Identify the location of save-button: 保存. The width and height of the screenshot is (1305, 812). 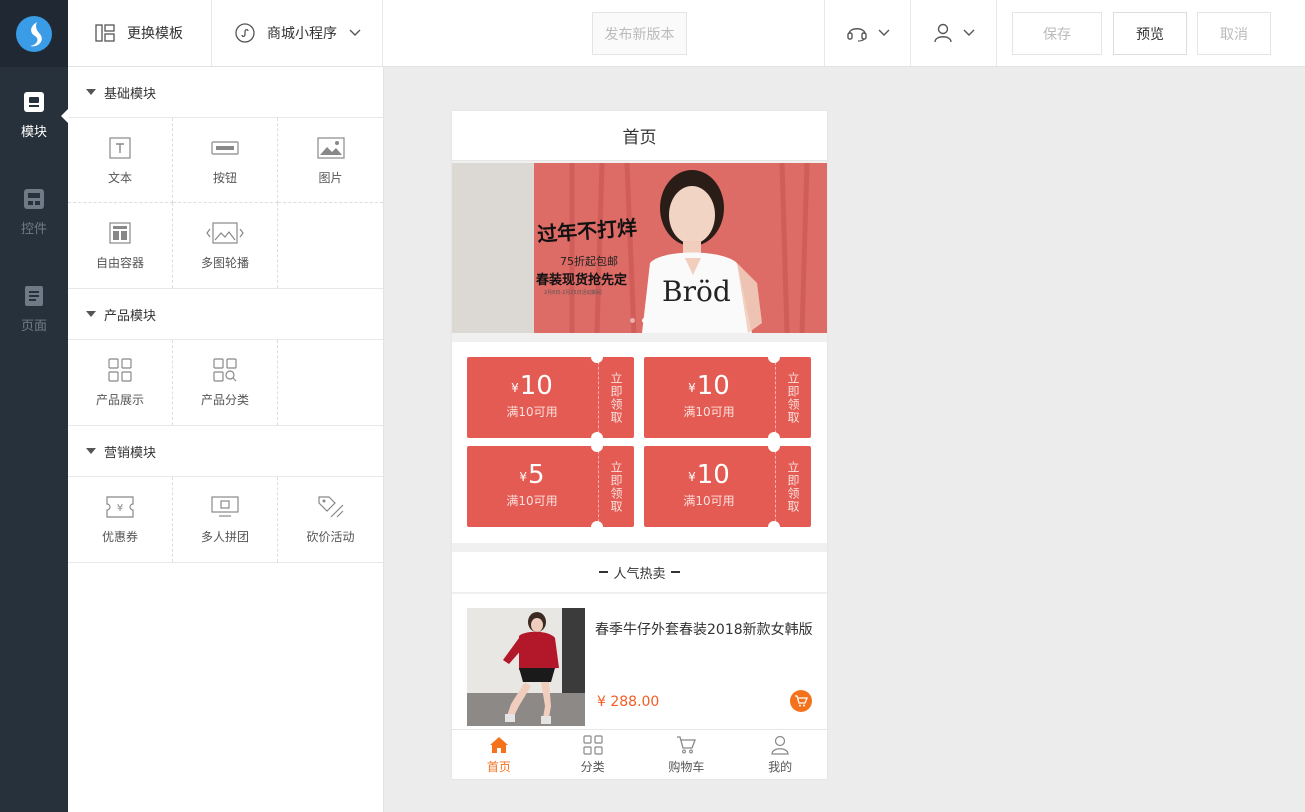
(1057, 33).